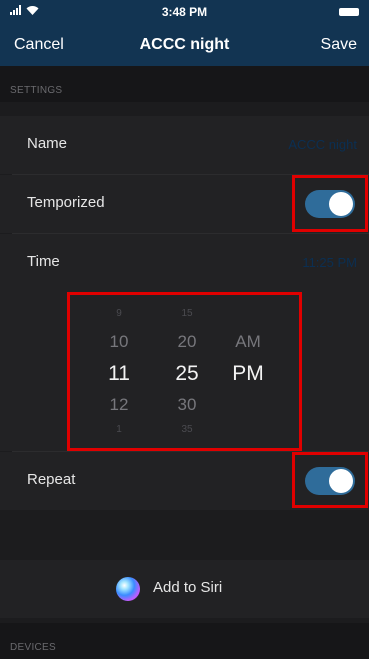  Describe the element at coordinates (119, 313) in the screenshot. I see `hour-option: 9` at that location.